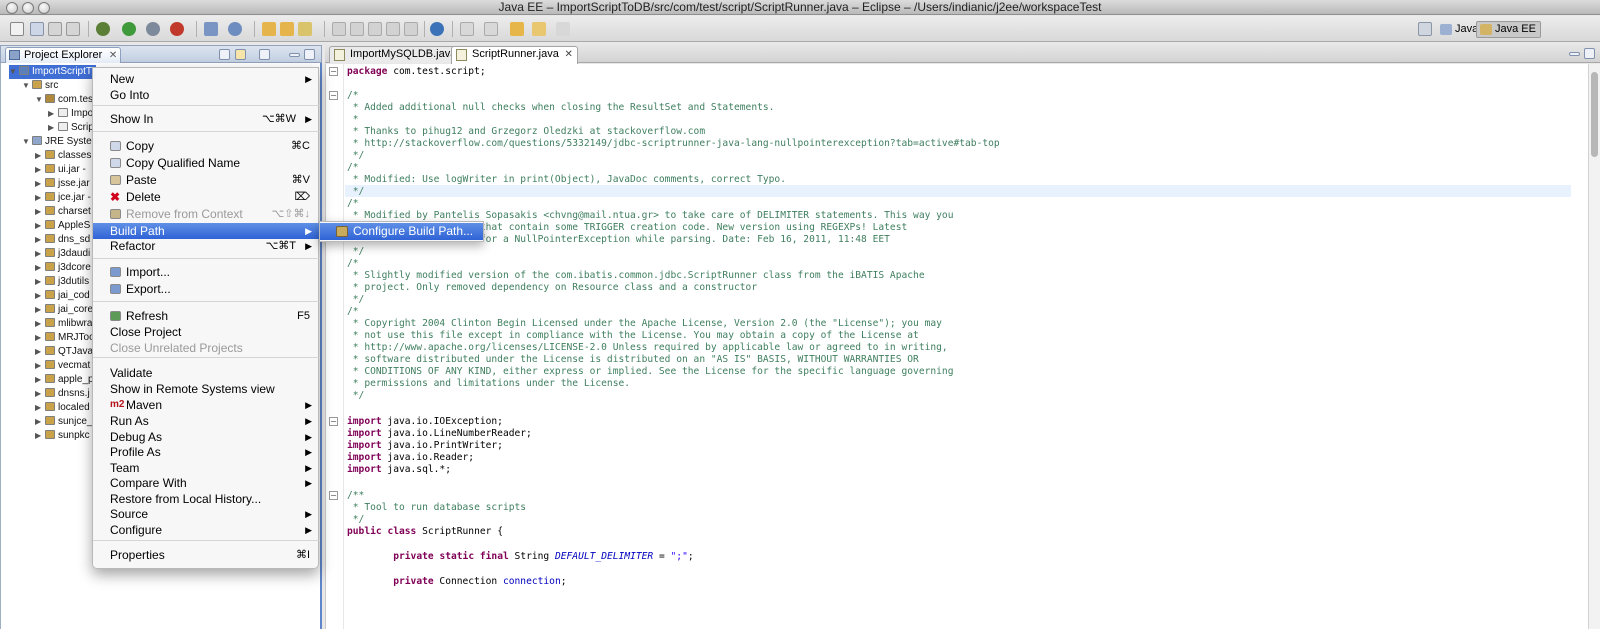  Describe the element at coordinates (73, 29) in the screenshot. I see `print-icon` at that location.